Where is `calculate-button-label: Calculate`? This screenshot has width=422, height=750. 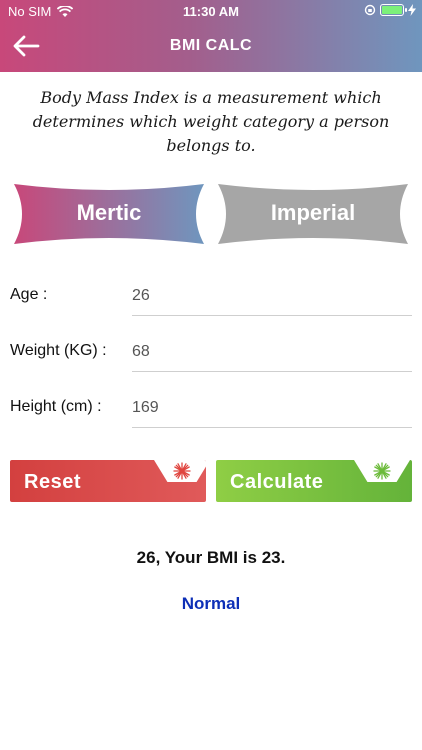
calculate-button-label: Calculate is located at coordinates (277, 482).